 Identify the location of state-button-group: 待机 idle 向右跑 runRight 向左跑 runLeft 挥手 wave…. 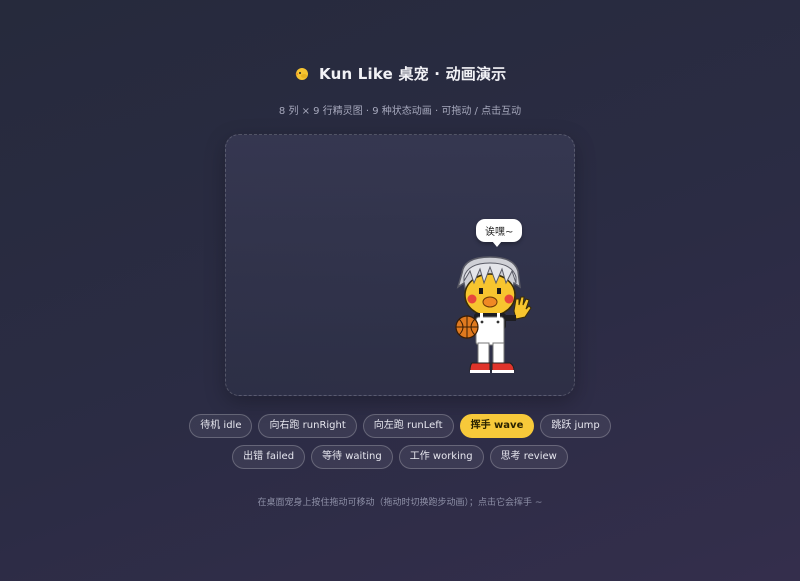
(400, 445).